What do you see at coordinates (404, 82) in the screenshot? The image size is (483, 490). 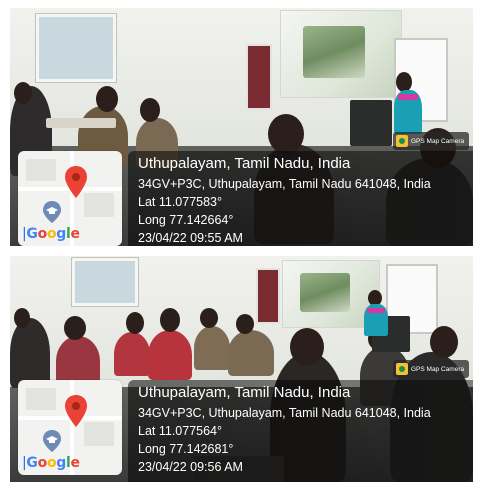 I see `teacher-head` at bounding box center [404, 82].